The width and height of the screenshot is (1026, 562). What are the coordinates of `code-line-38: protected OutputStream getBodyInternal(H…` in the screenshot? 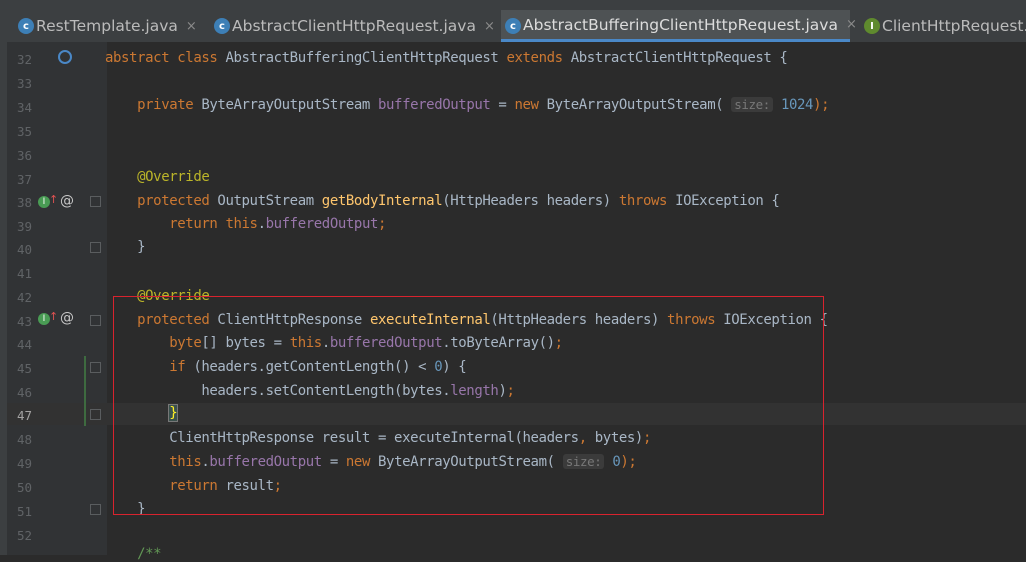 It's located at (442, 201).